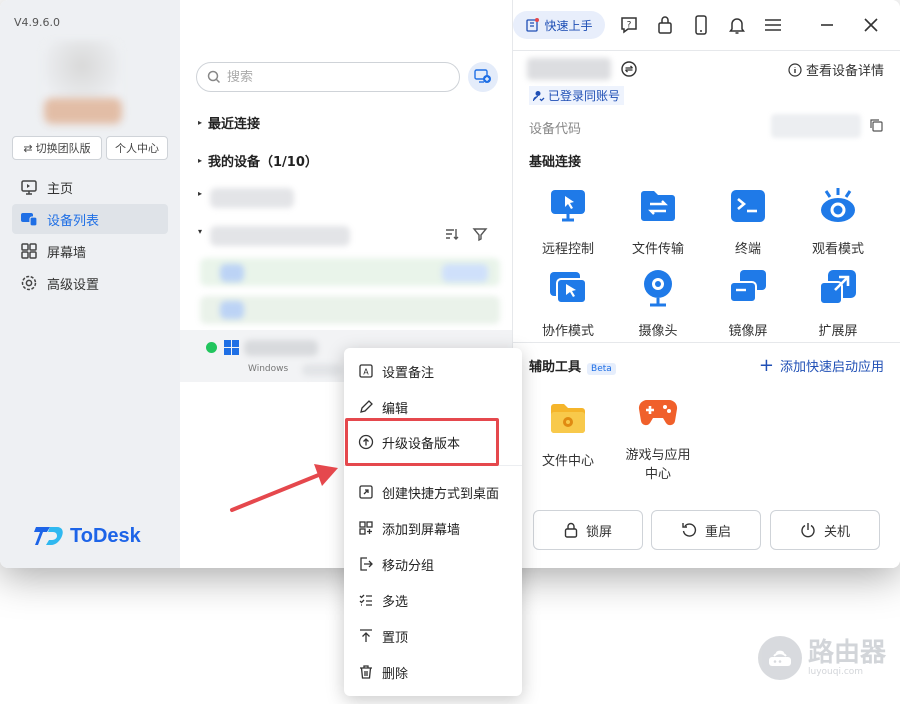 This screenshot has width=900, height=704. Describe the element at coordinates (200, 193) in the screenshot. I see `group-blurred-1: ▸` at that location.